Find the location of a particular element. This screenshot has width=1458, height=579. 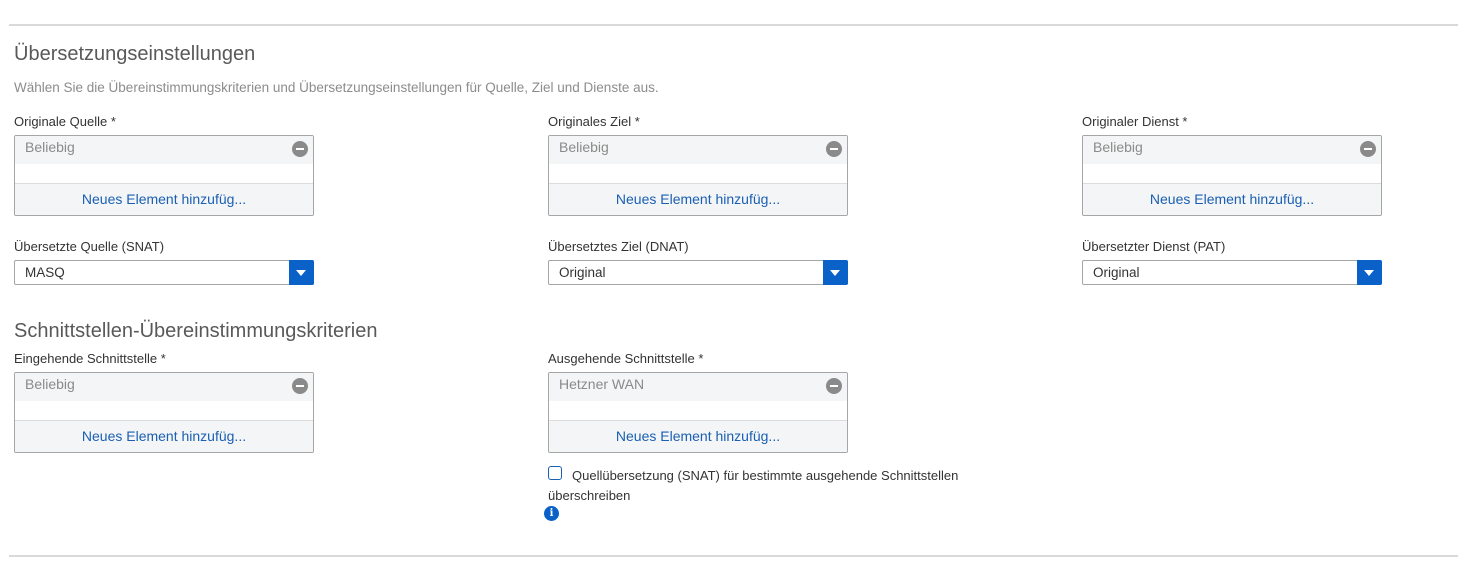

inbound-interface-label: Eingehende Schnittstelle * is located at coordinates (90, 358).